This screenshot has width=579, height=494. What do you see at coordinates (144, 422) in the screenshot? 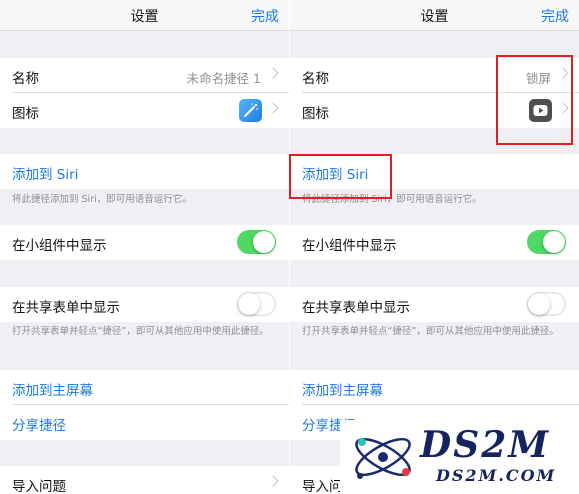
I see `share-shortcut-row: 分享捷径` at bounding box center [144, 422].